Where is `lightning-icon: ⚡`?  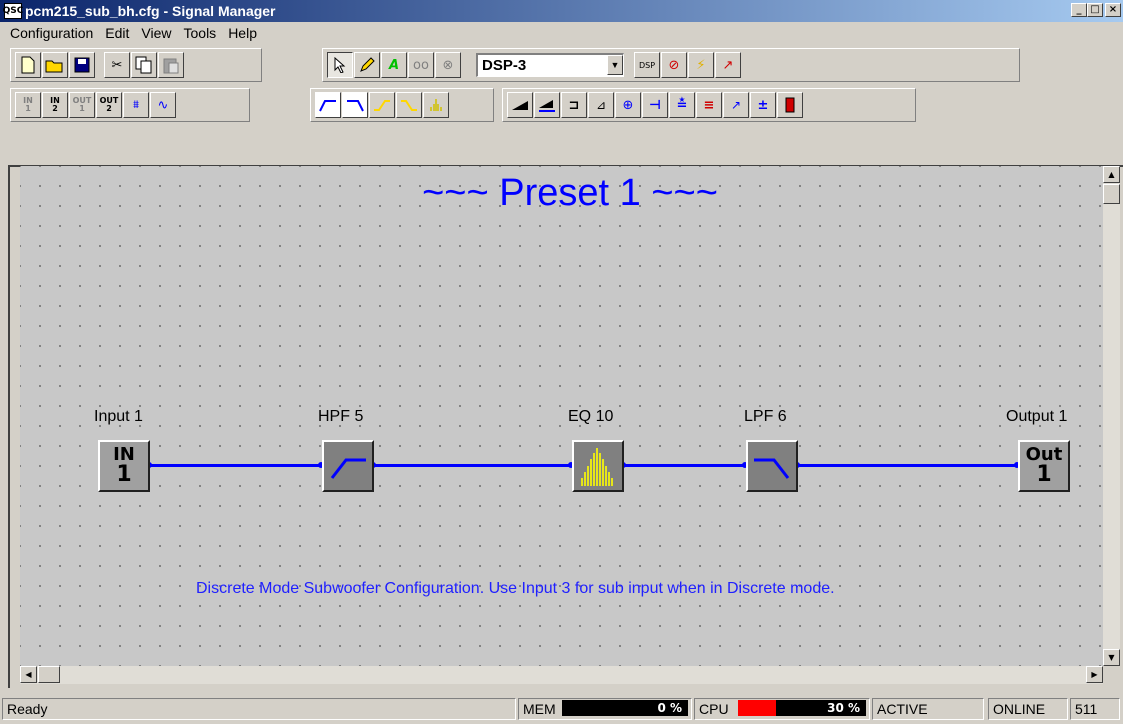 lightning-icon: ⚡ is located at coordinates (701, 65).